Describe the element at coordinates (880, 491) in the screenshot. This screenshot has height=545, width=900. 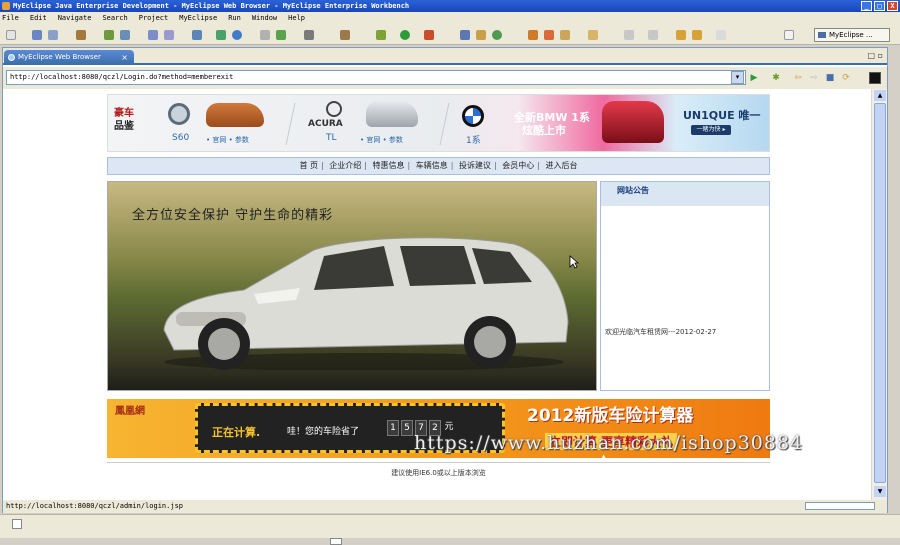
I see `scroll-down-icon: ▼` at that location.